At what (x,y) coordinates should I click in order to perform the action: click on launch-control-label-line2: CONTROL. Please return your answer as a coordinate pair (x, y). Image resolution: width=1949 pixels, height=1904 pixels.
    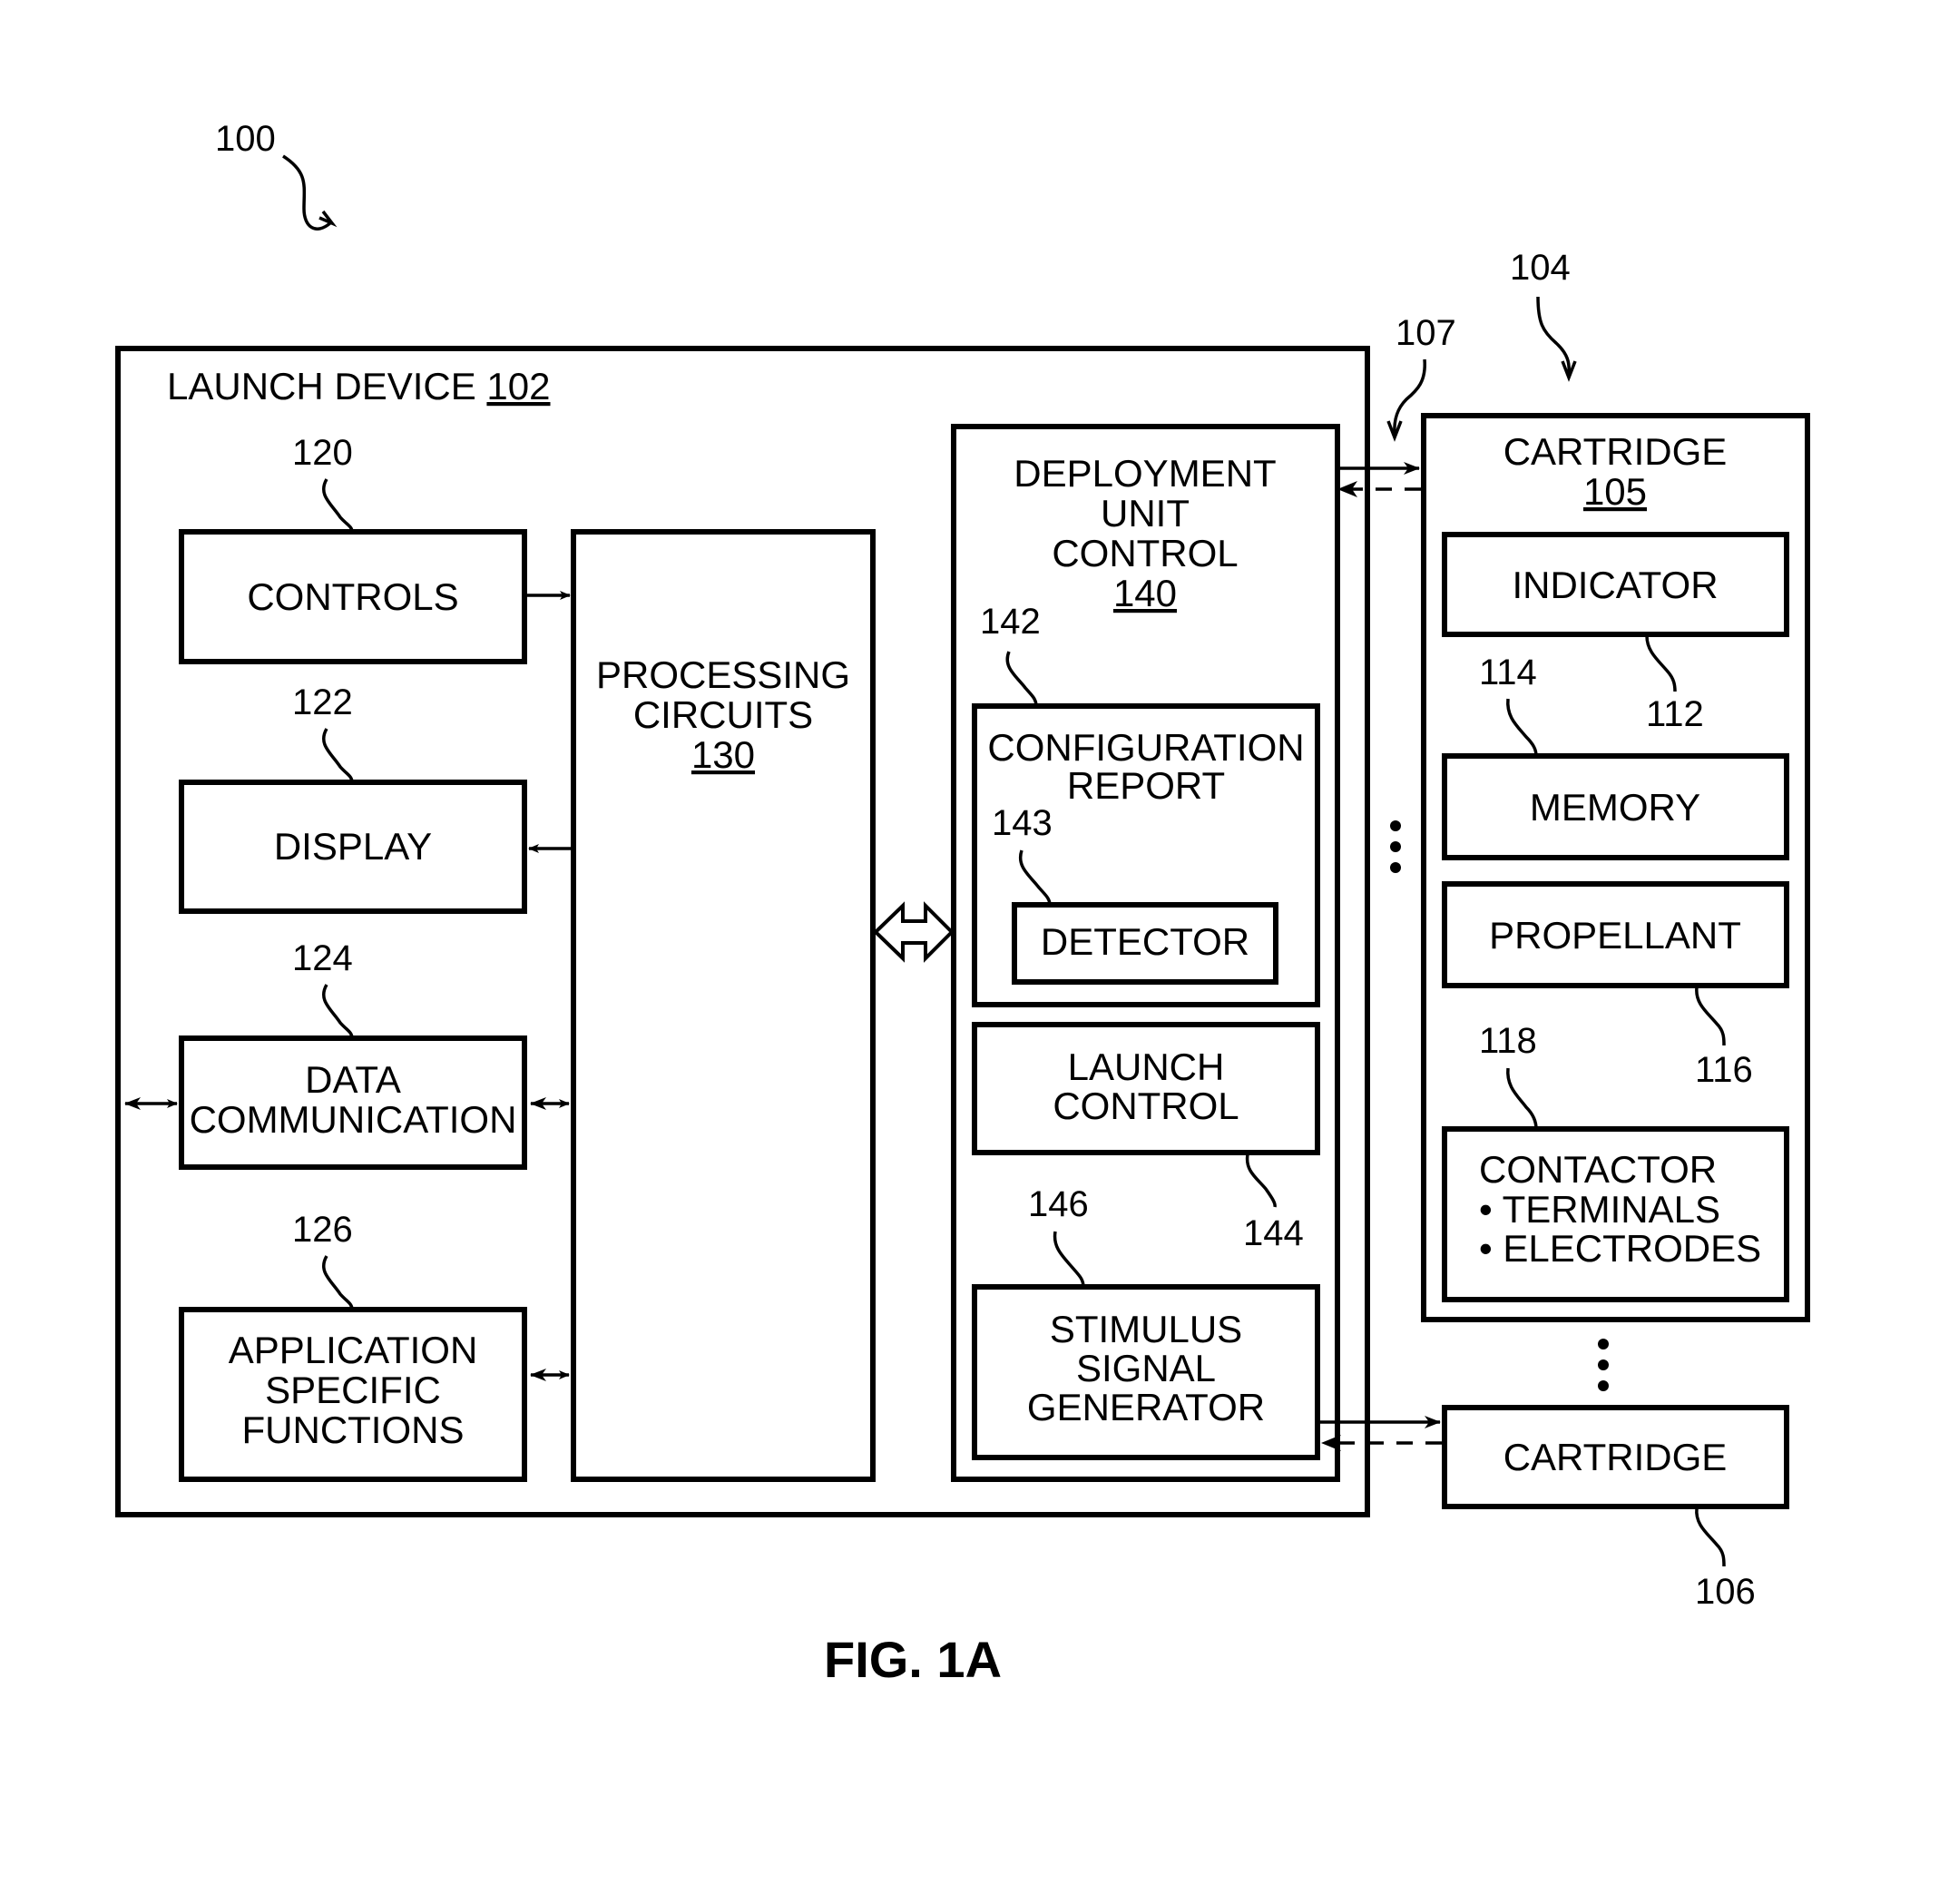
    Looking at the image, I should click on (1146, 1105).